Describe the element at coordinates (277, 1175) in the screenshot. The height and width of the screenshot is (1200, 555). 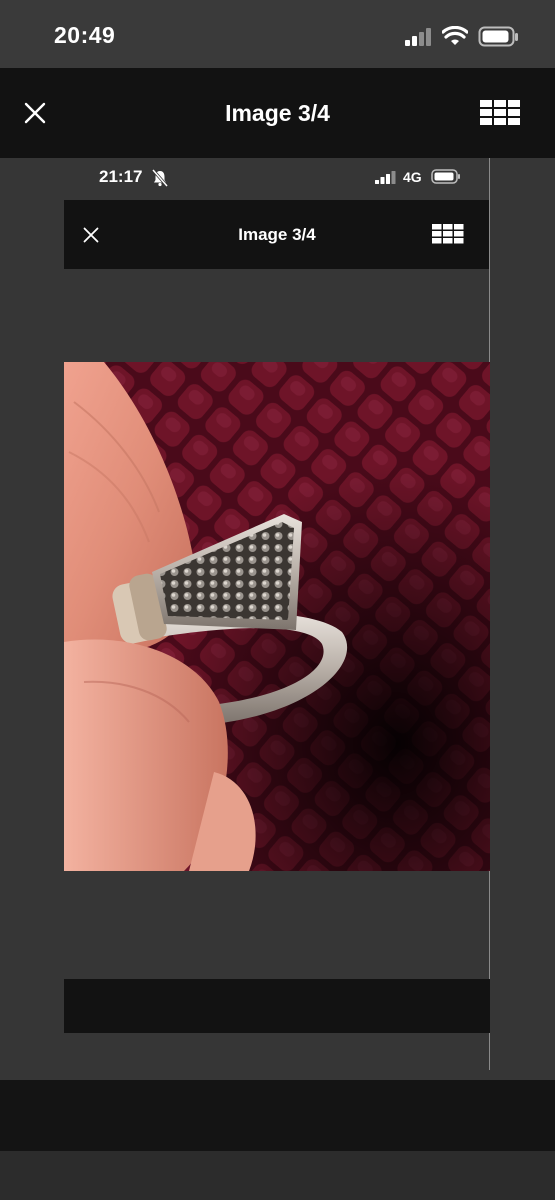
I see `bottom-strip` at that location.